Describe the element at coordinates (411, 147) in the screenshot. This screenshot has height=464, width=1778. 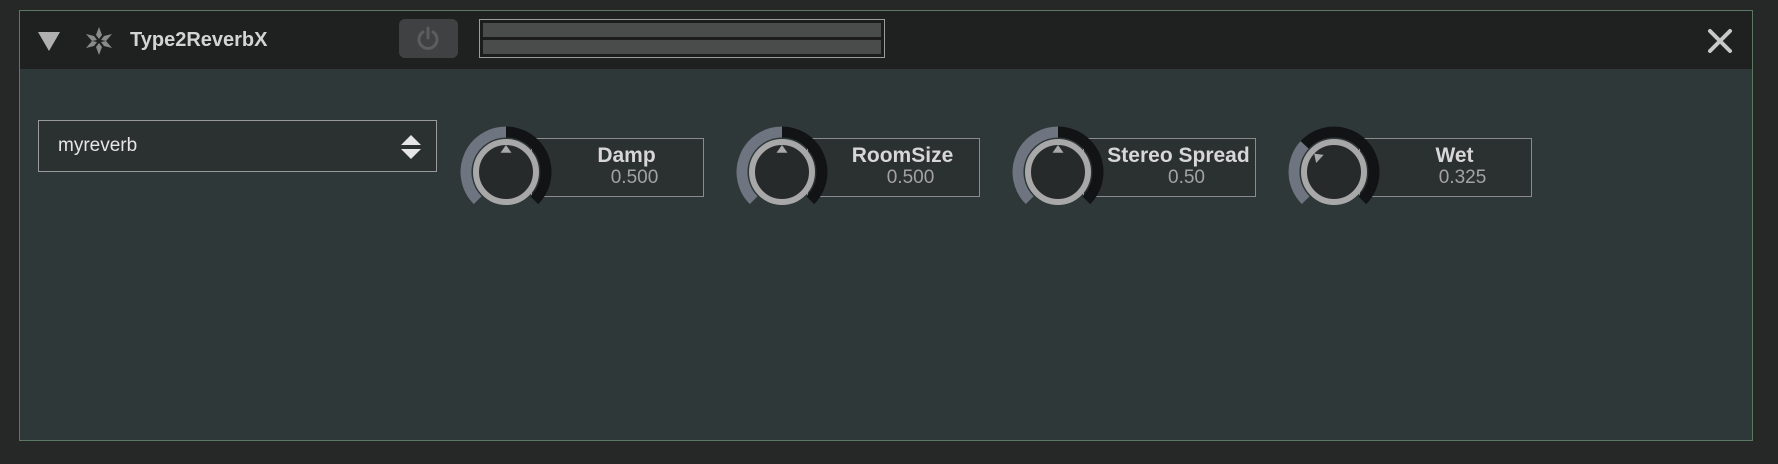
I see `up-down-arrows-icon` at that location.